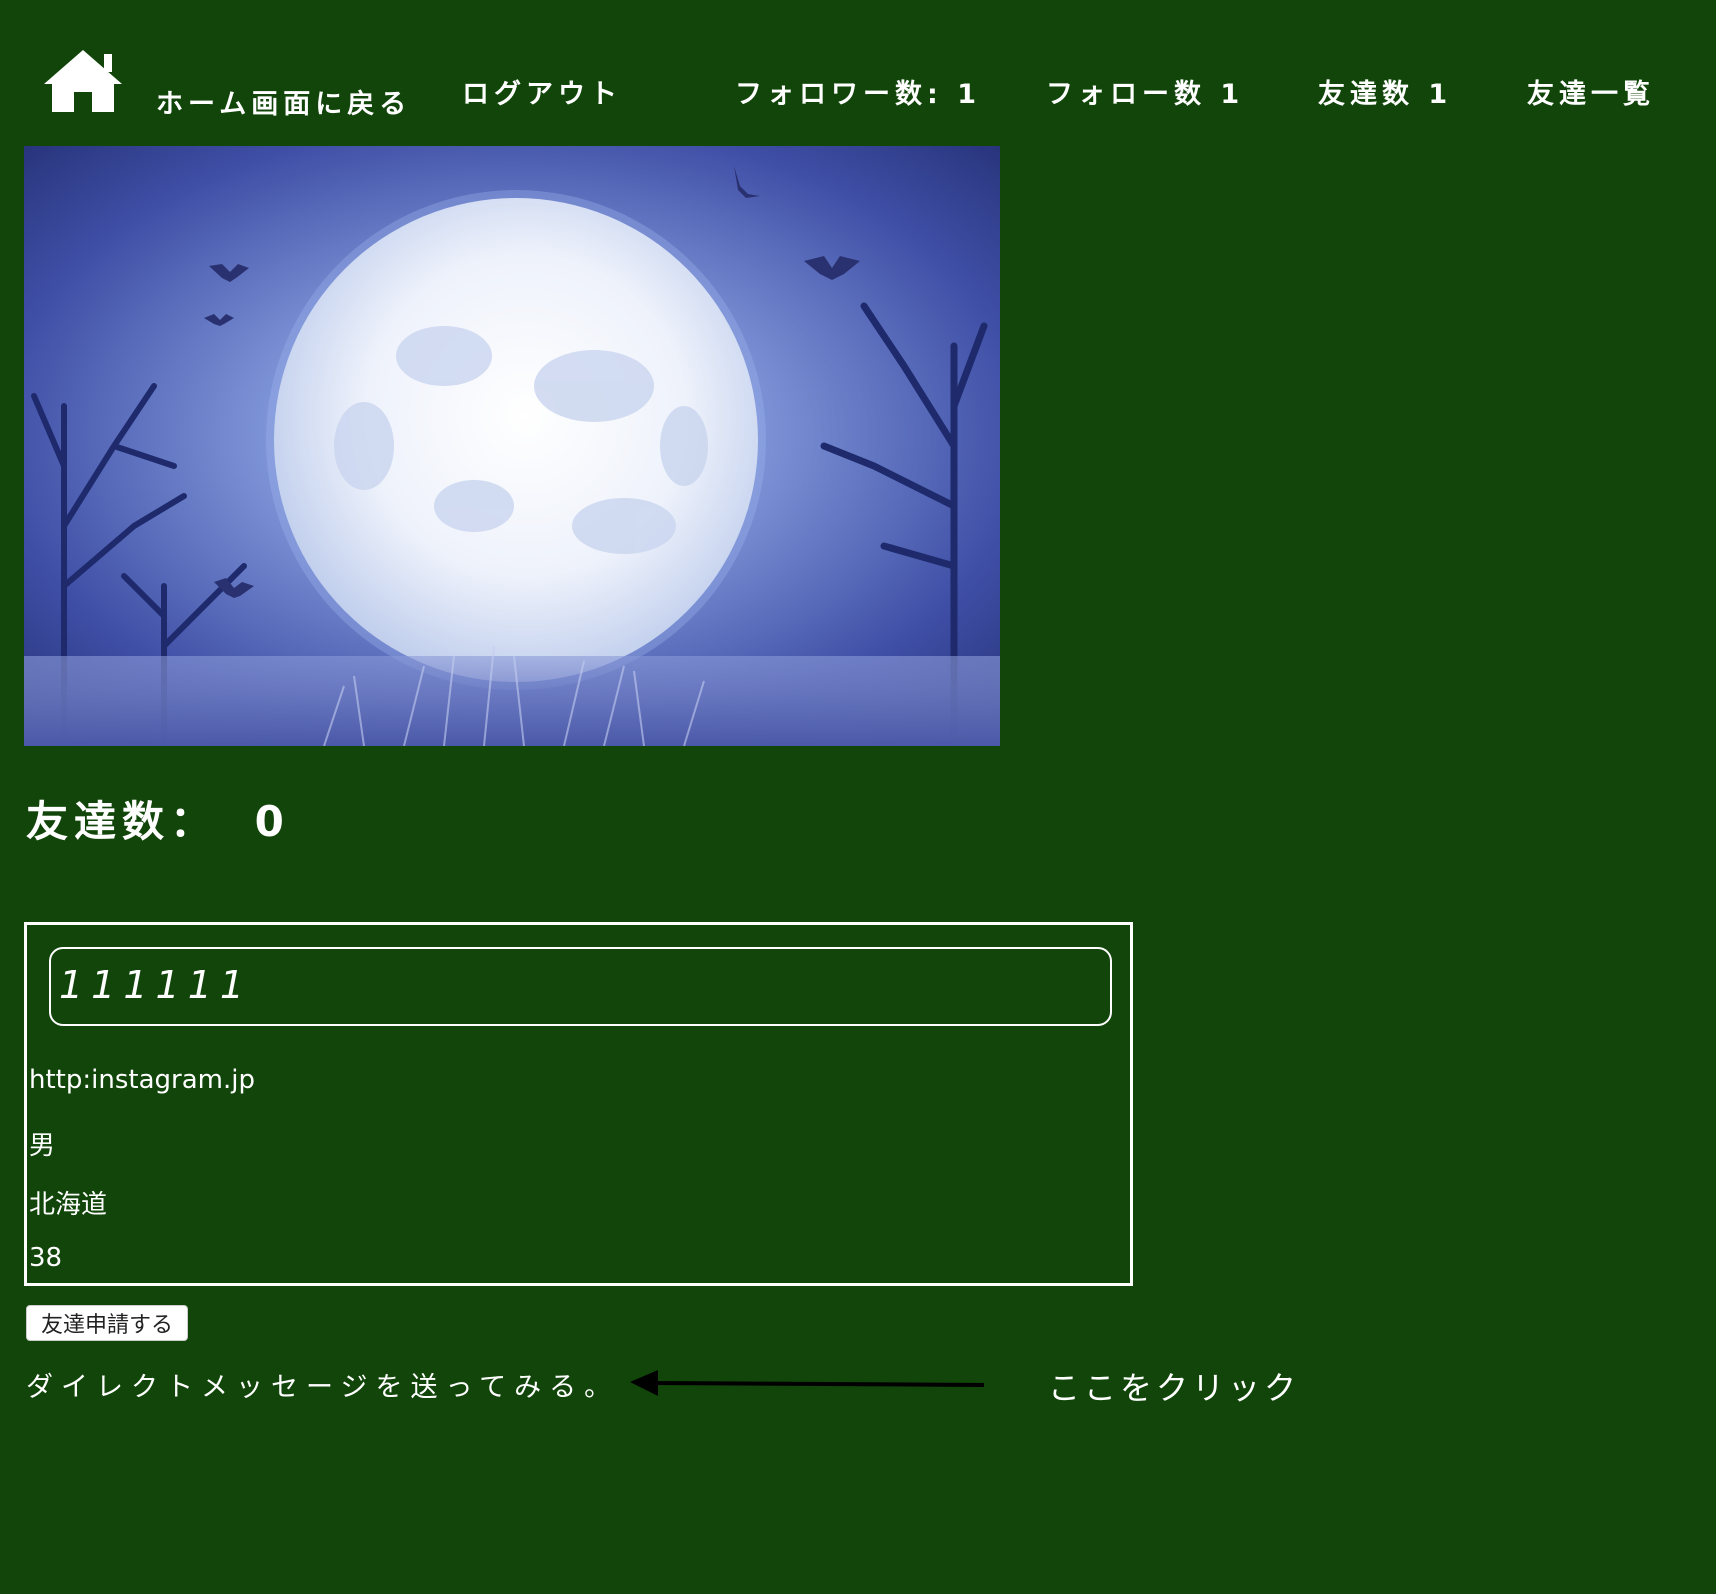 Image resolution: width=1716 pixels, height=1594 pixels. I want to click on profile-card: 111111 http:instagram.jp 男 北海道 38, so click(578, 1104).